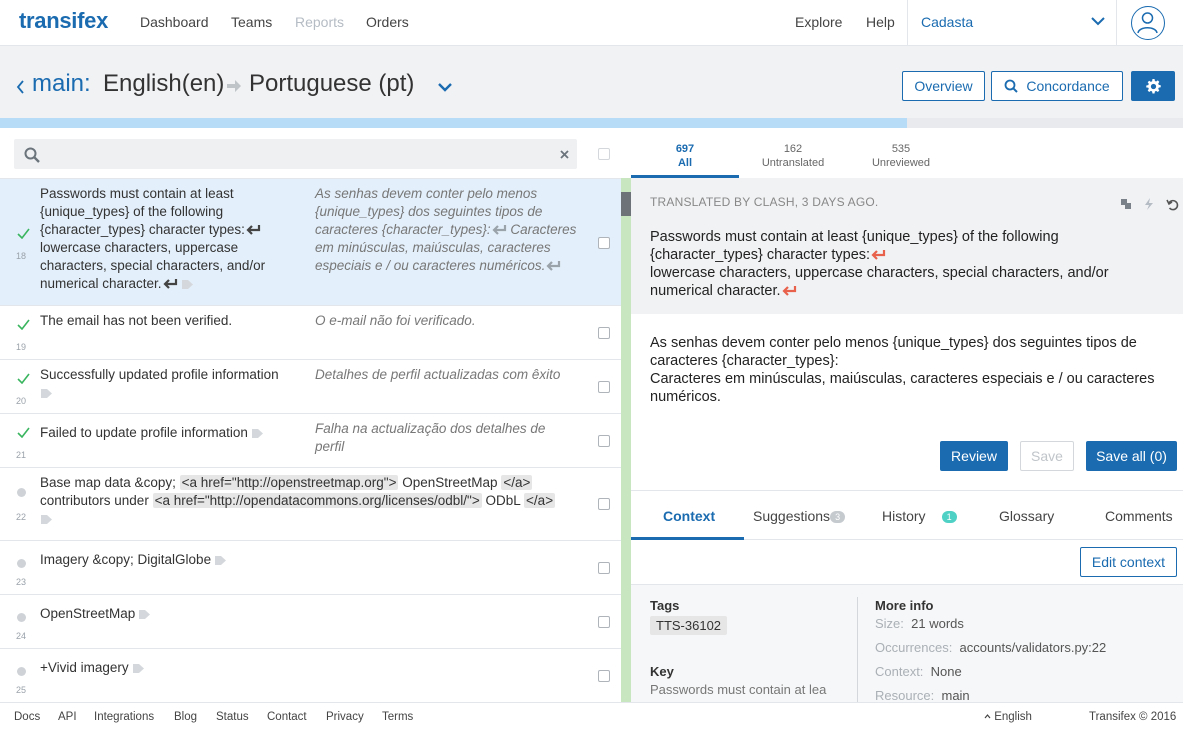 This screenshot has width=1183, height=731. I want to click on review-button: Review, so click(974, 456).